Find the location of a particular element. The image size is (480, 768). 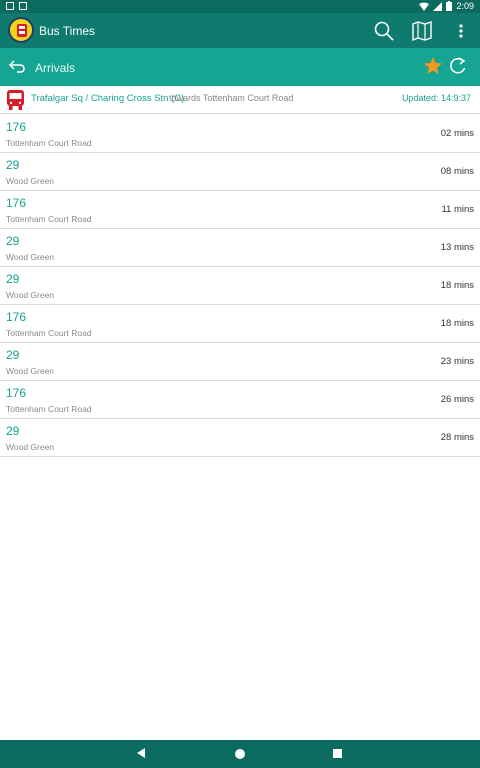

arrivals-toolbar: Arrivals is located at coordinates (240, 67).